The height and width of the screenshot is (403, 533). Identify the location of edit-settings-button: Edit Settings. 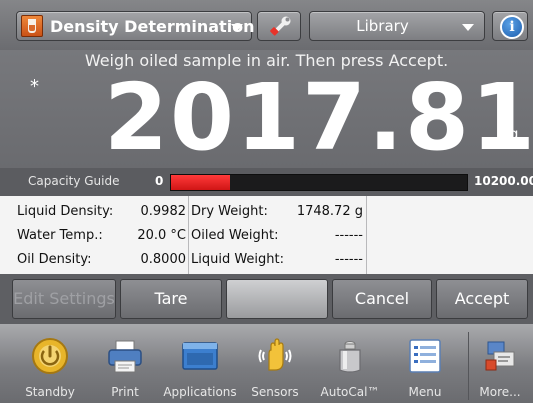
(64, 299).